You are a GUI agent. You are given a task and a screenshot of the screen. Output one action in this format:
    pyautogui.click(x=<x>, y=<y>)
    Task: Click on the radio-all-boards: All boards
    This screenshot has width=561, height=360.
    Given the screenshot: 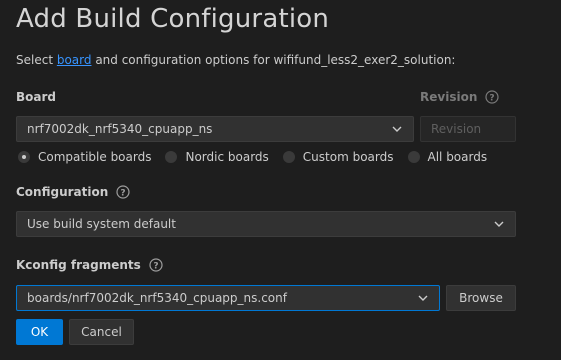 What is the action you would take?
    pyautogui.click(x=447, y=157)
    